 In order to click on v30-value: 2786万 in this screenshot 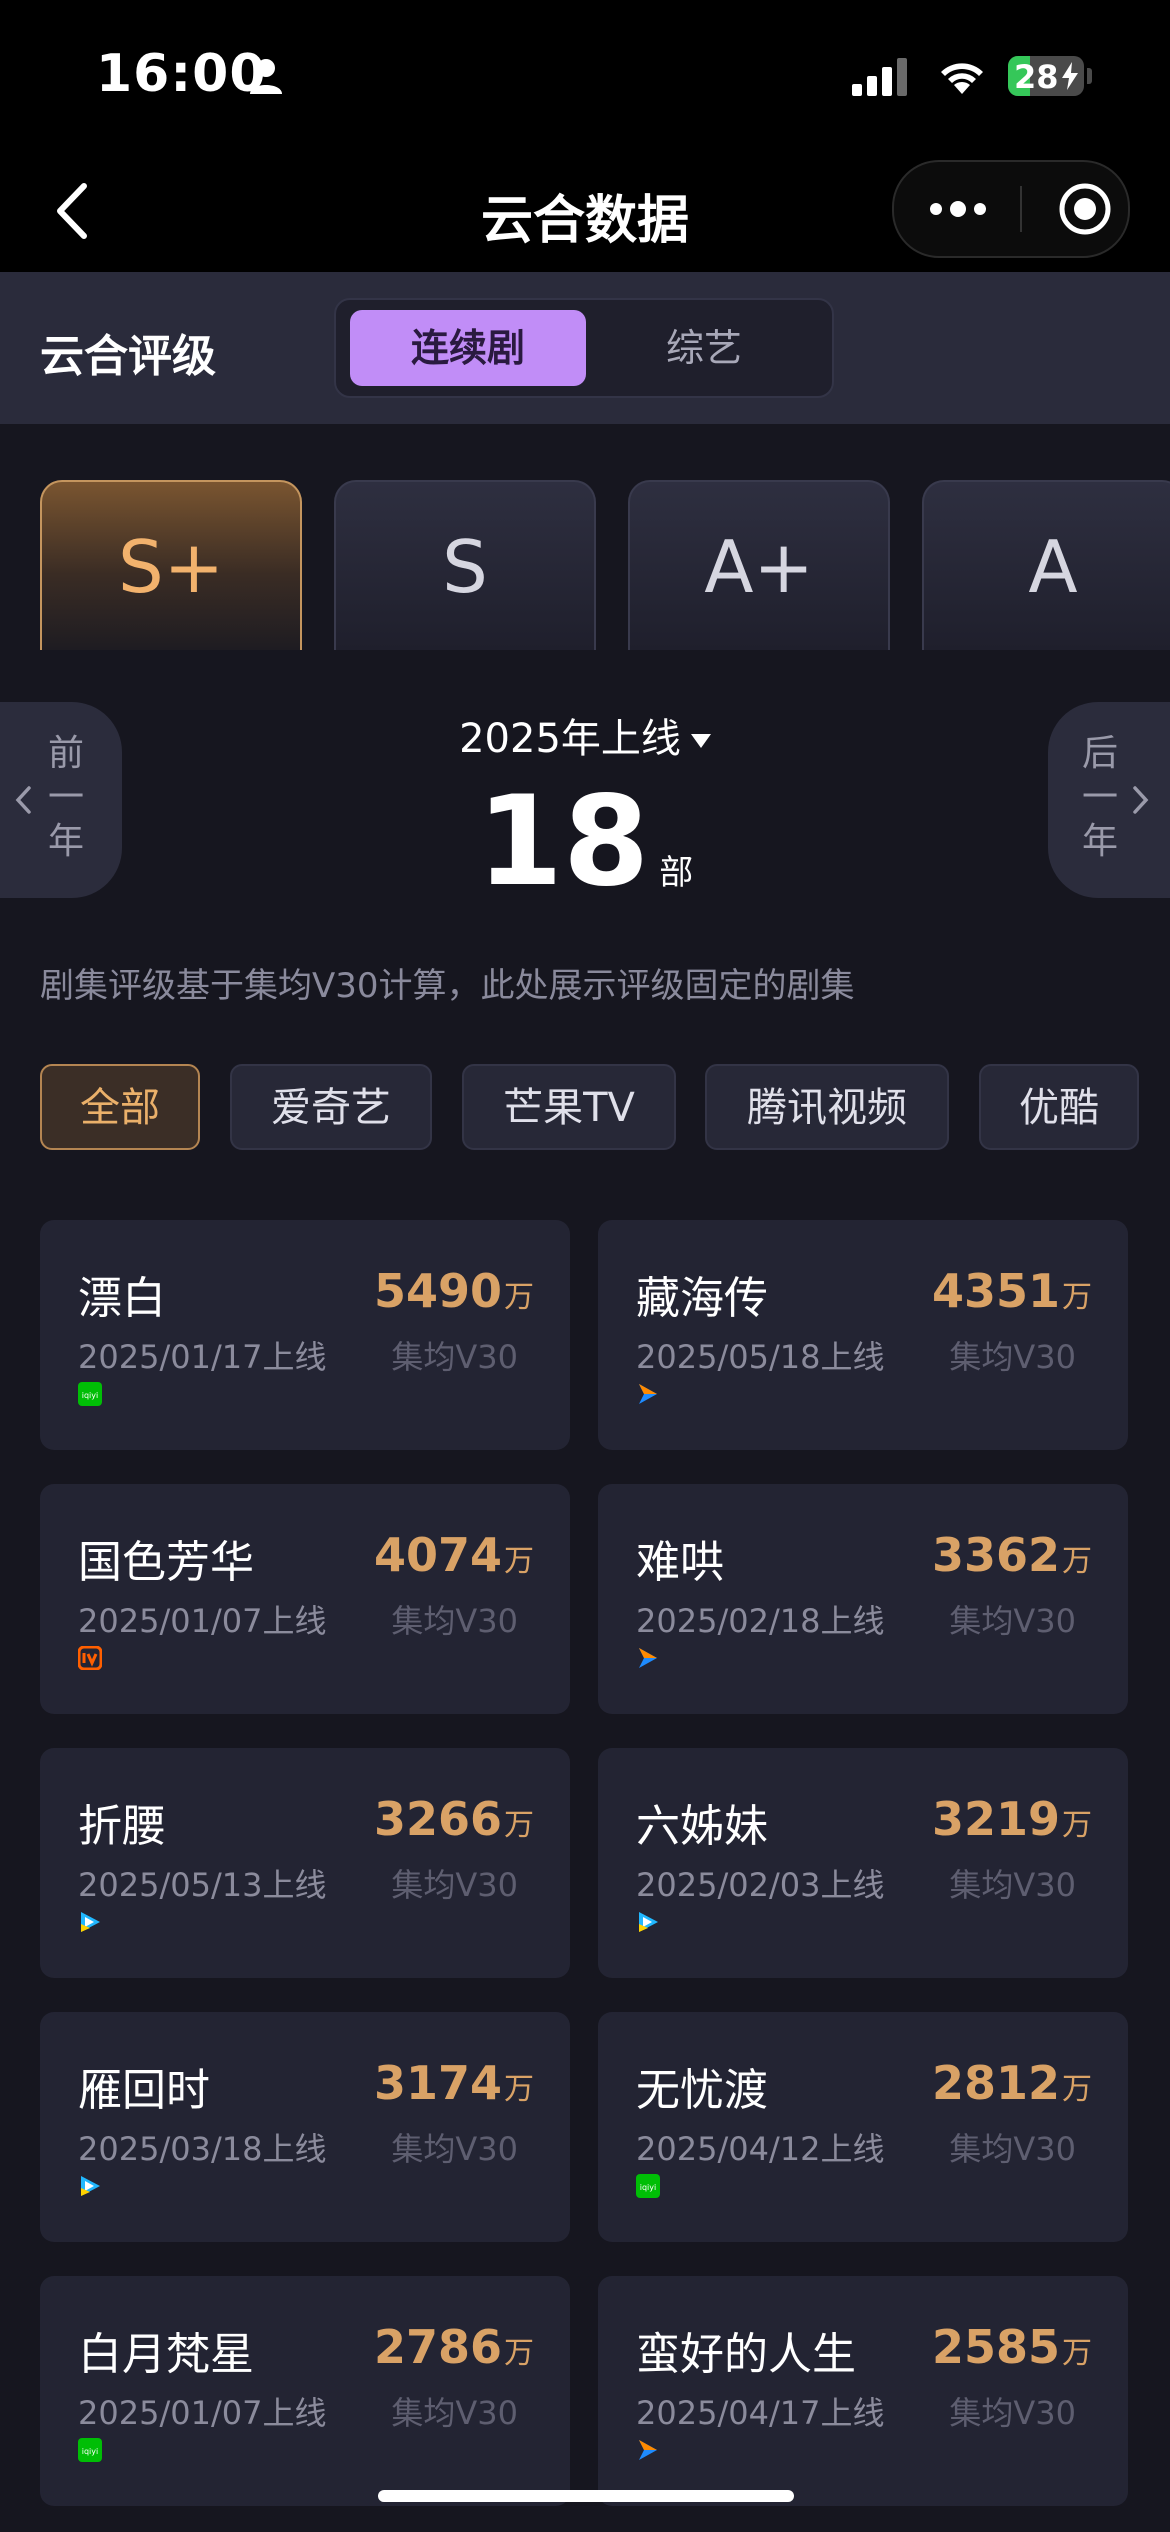, I will do `click(453, 2347)`.